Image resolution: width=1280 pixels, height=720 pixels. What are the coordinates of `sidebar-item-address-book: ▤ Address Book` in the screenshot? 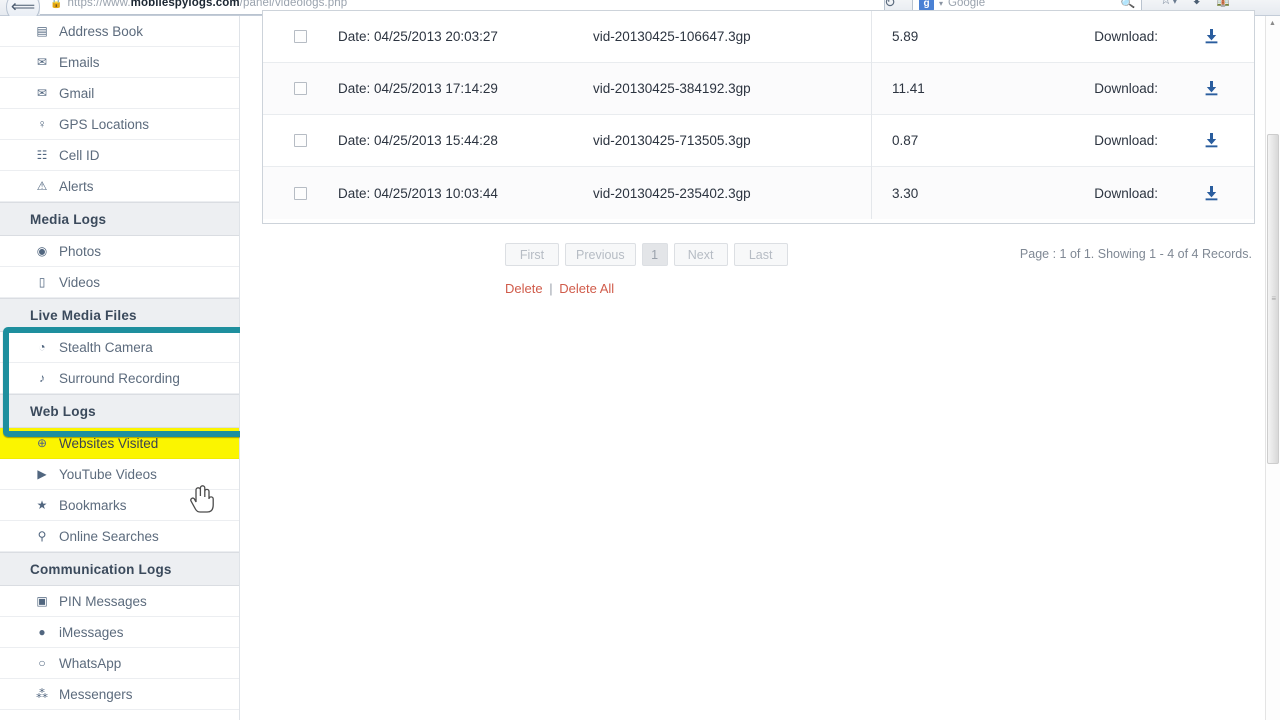 It's located at (119, 31).